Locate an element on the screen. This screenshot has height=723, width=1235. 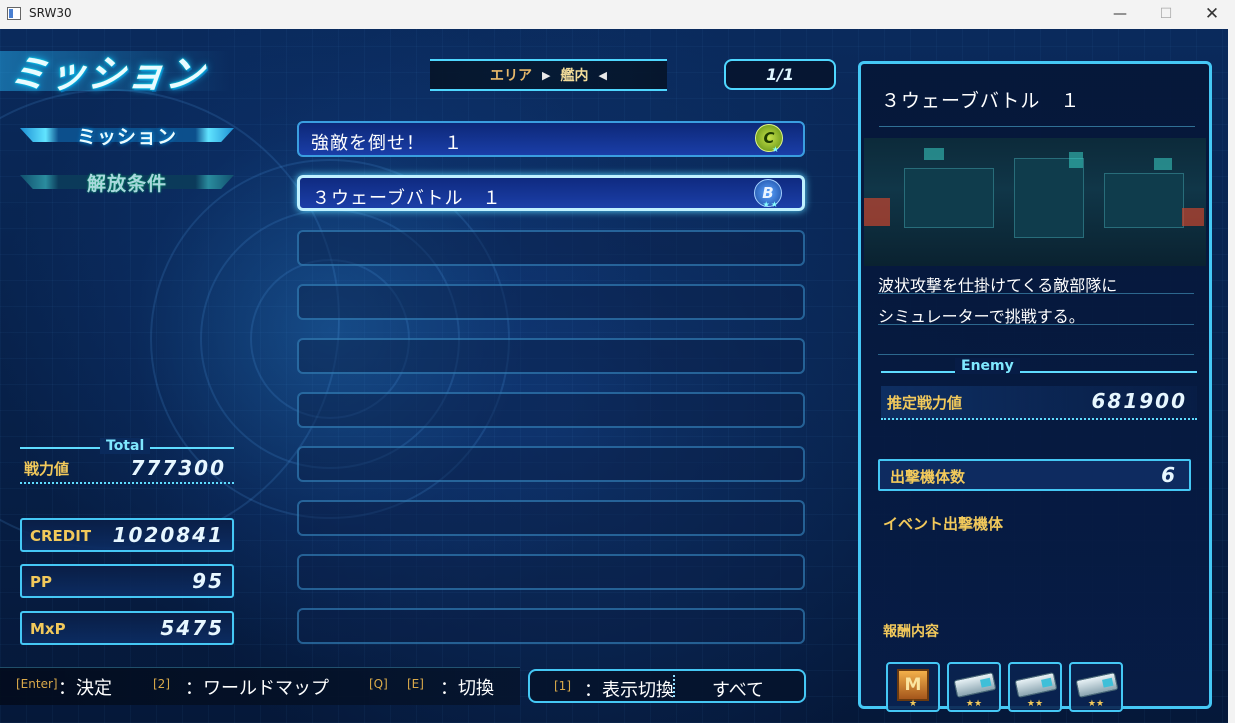
key-2: [2] is located at coordinates (161, 684).